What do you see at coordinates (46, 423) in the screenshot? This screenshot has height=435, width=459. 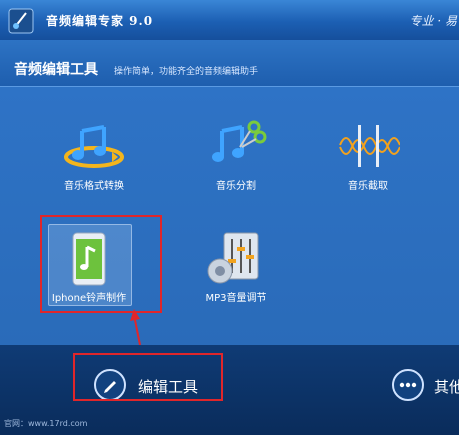 I see `footer-website: 官网：www.17rd.com` at bounding box center [46, 423].